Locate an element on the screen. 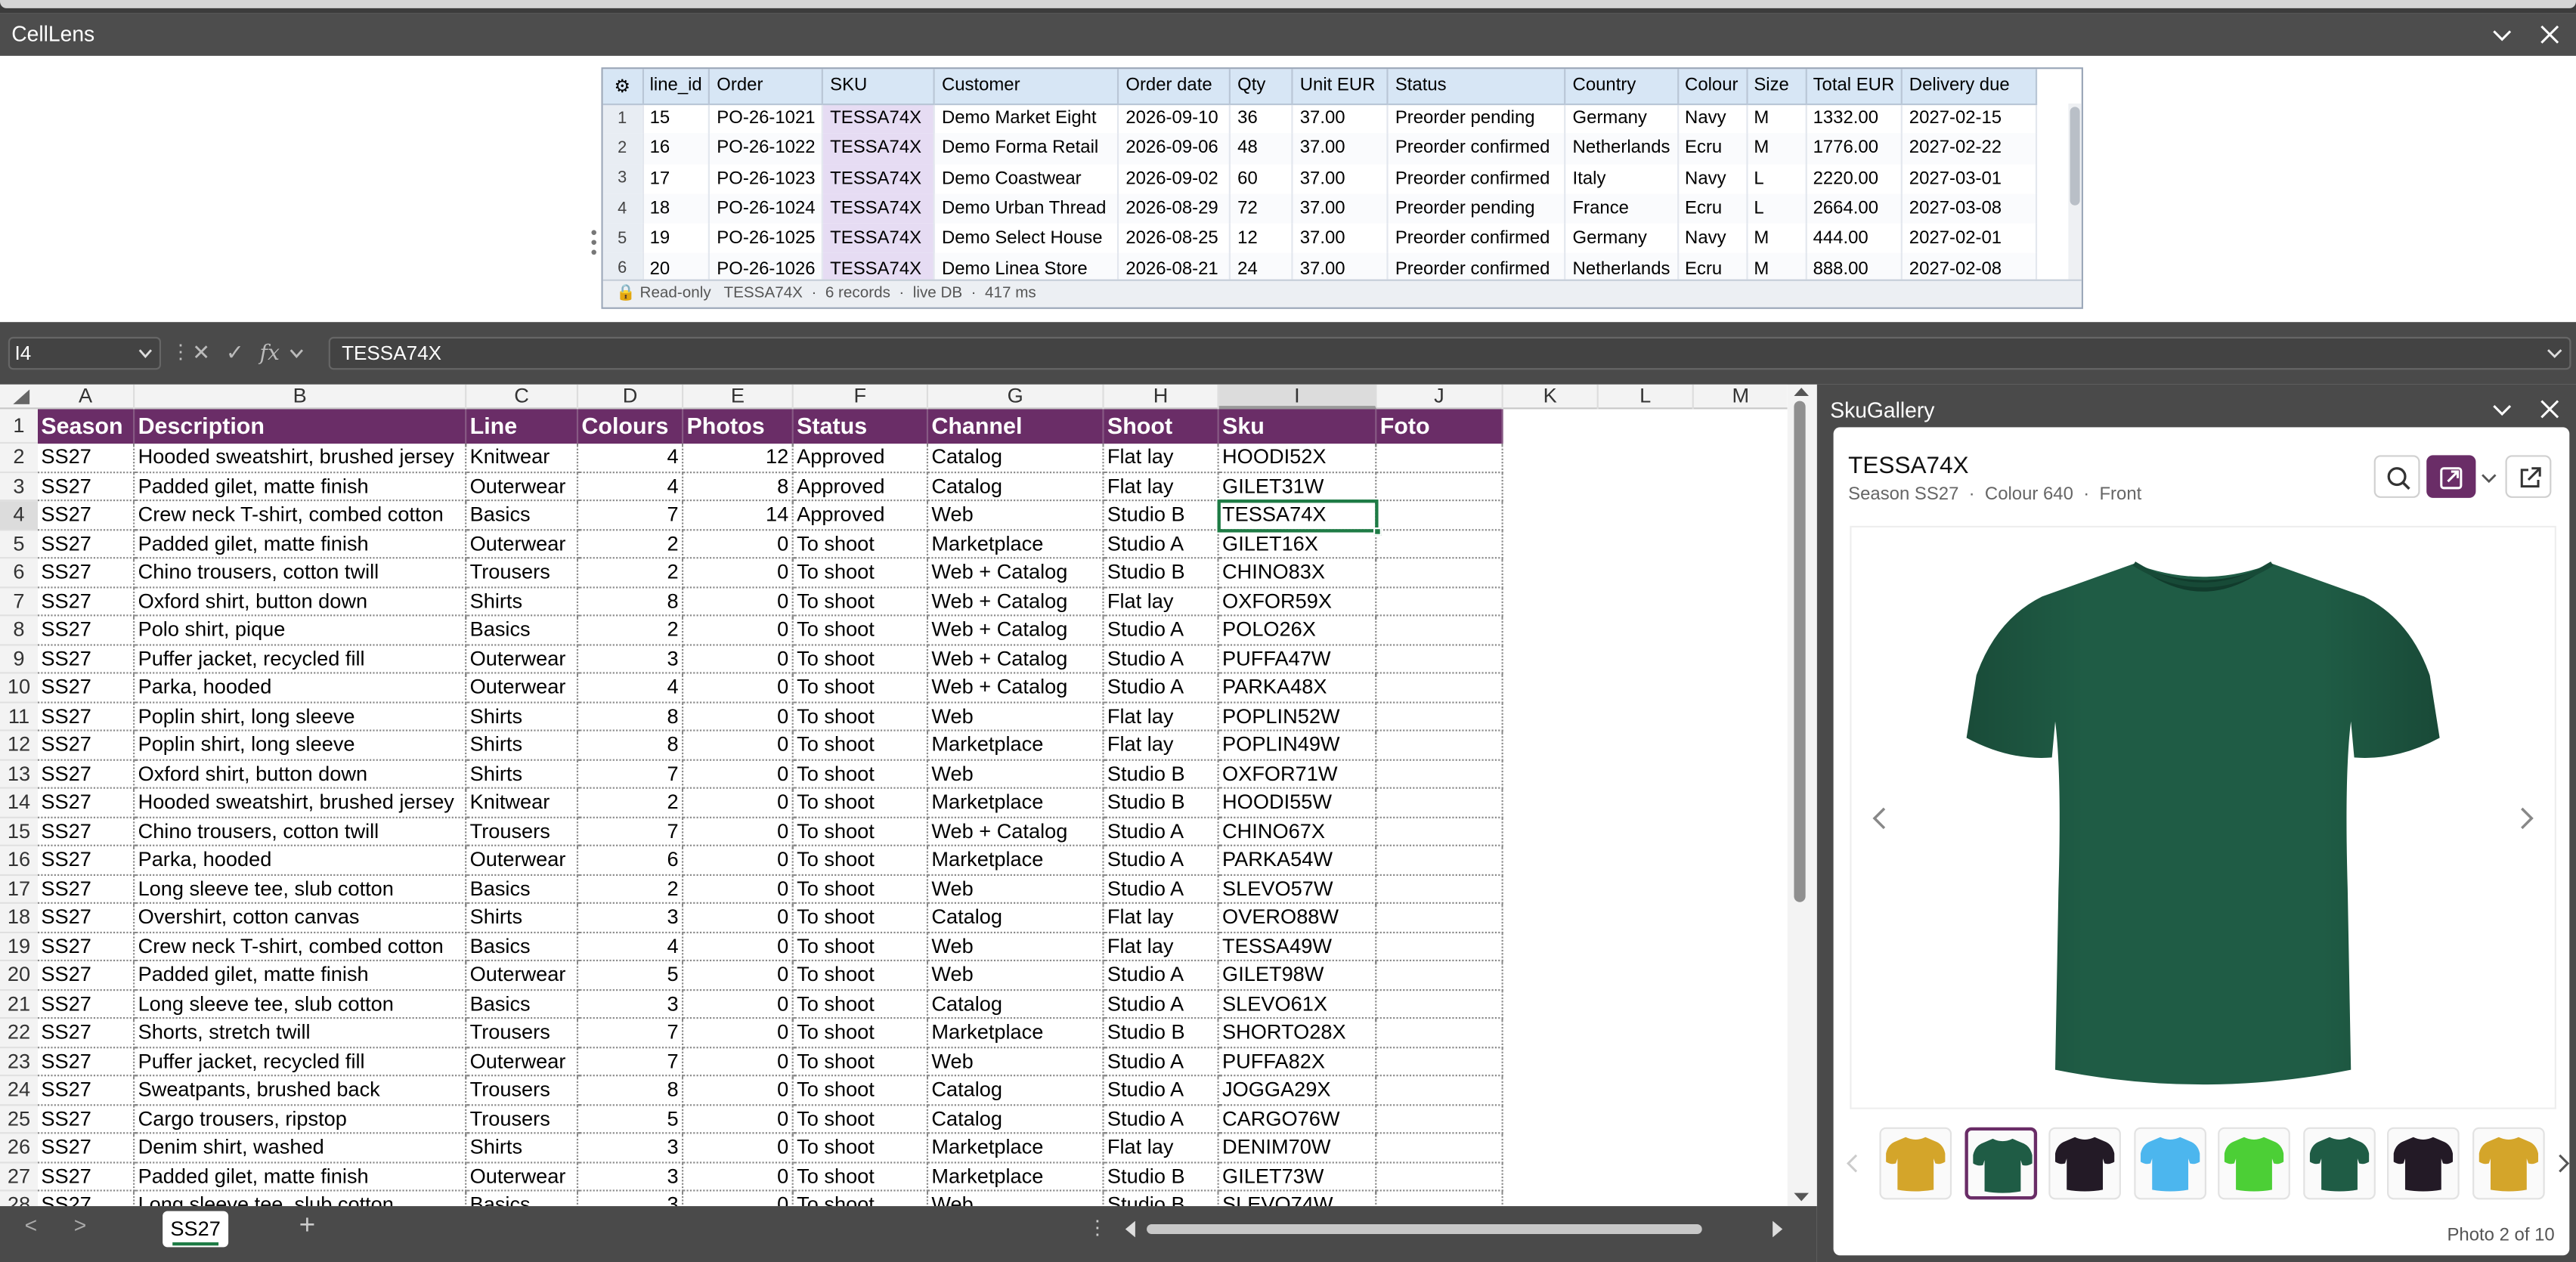  horizontal-scroll-thumb is located at coordinates (1424, 1229).